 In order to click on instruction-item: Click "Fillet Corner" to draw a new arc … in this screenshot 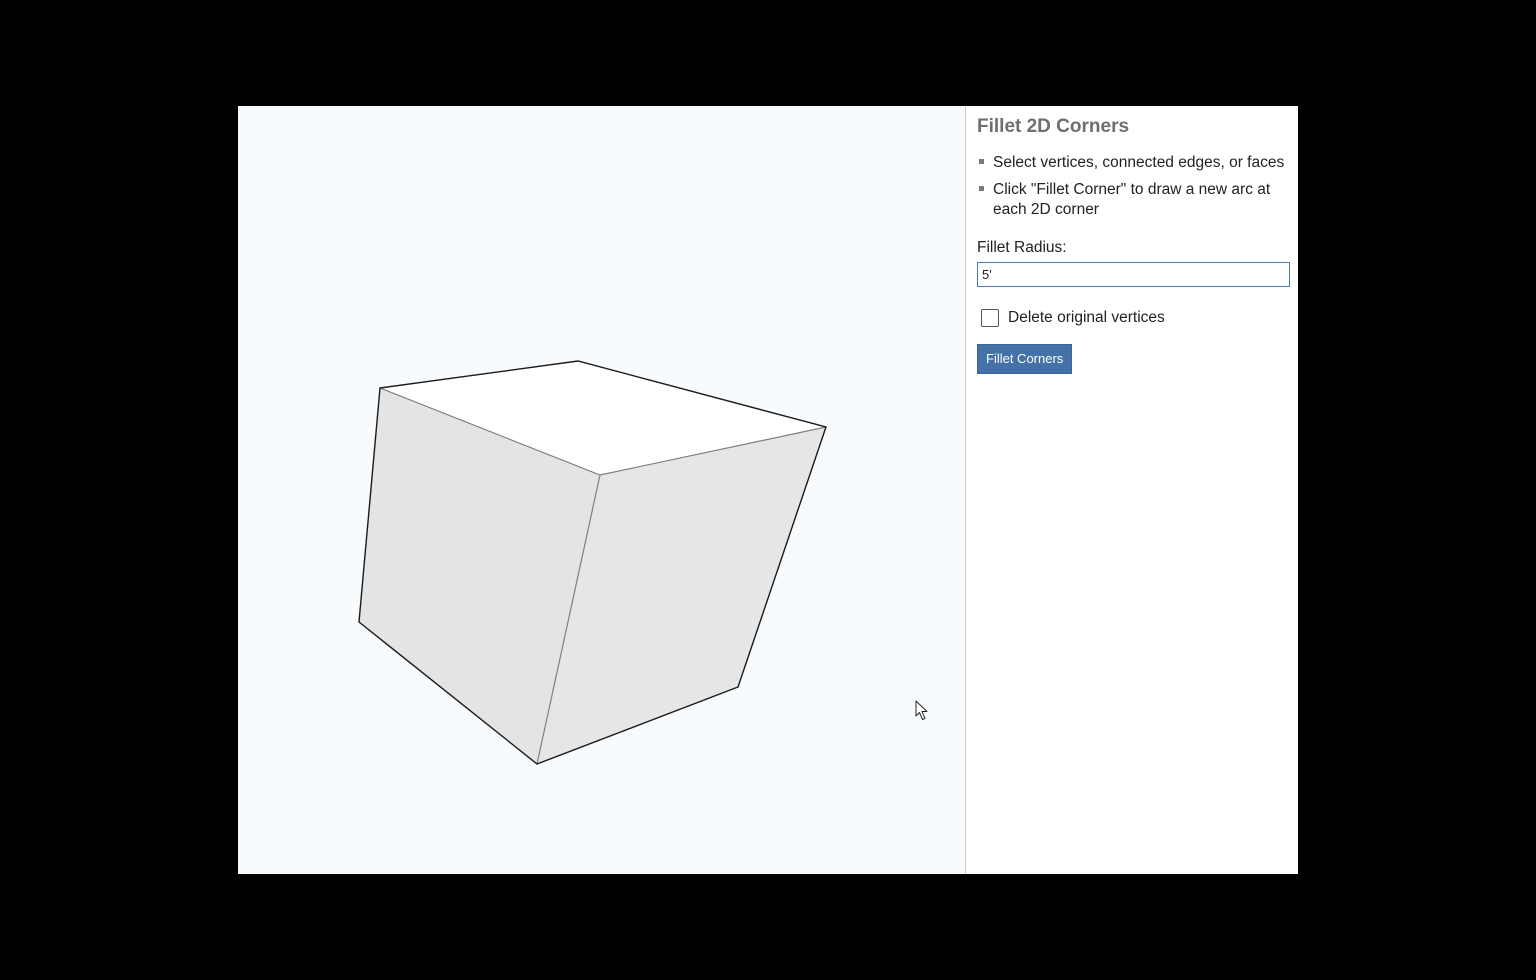, I will do `click(1133, 200)`.